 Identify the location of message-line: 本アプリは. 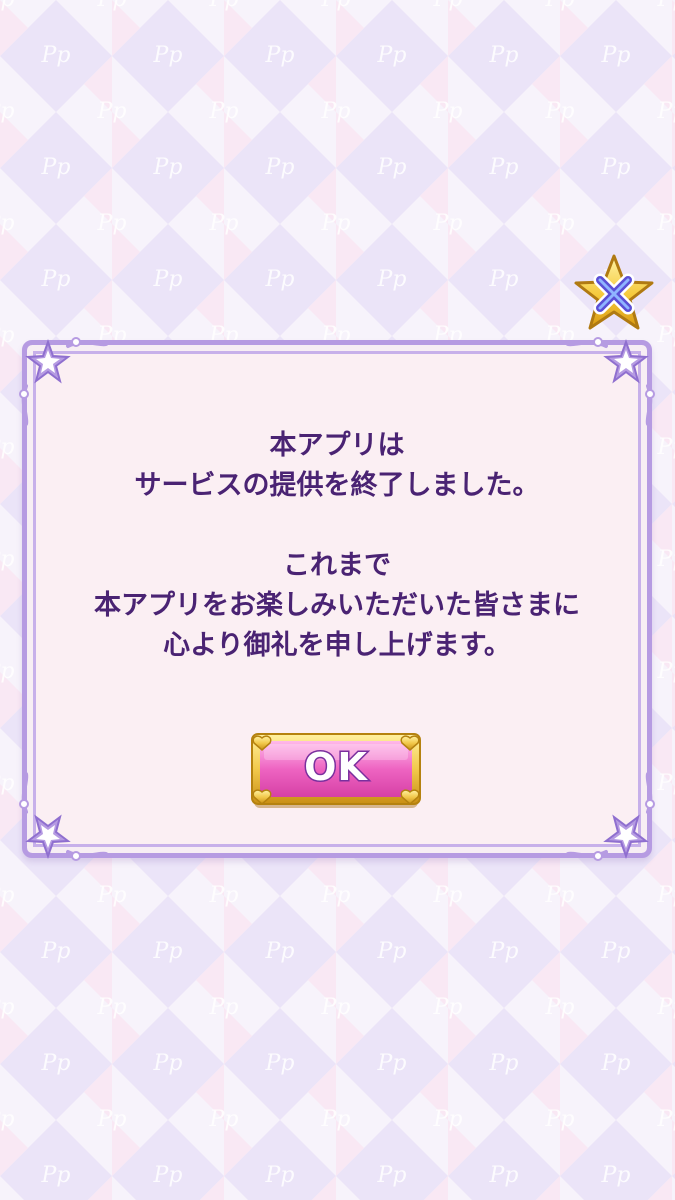
(337, 445).